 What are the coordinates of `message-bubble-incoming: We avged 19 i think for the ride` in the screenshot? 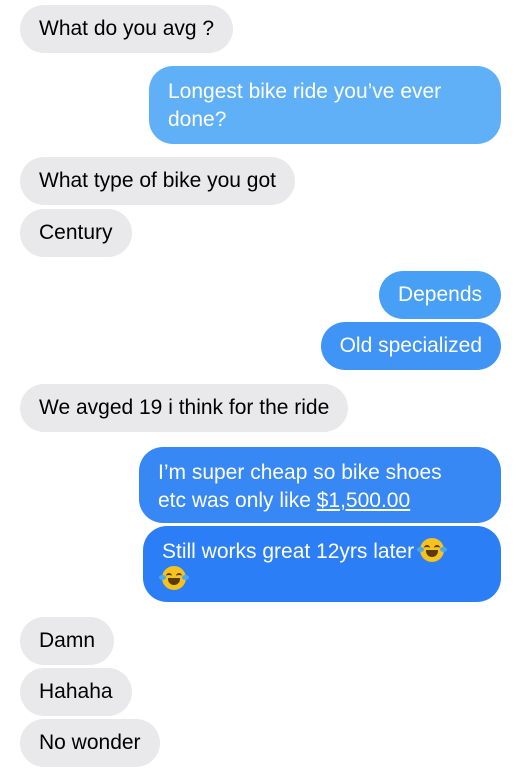 It's located at (184, 408).